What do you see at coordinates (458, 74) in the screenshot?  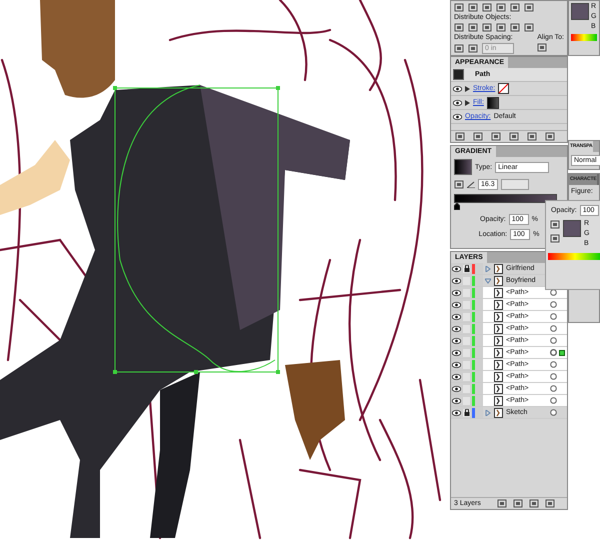 I see `fill-swatch` at bounding box center [458, 74].